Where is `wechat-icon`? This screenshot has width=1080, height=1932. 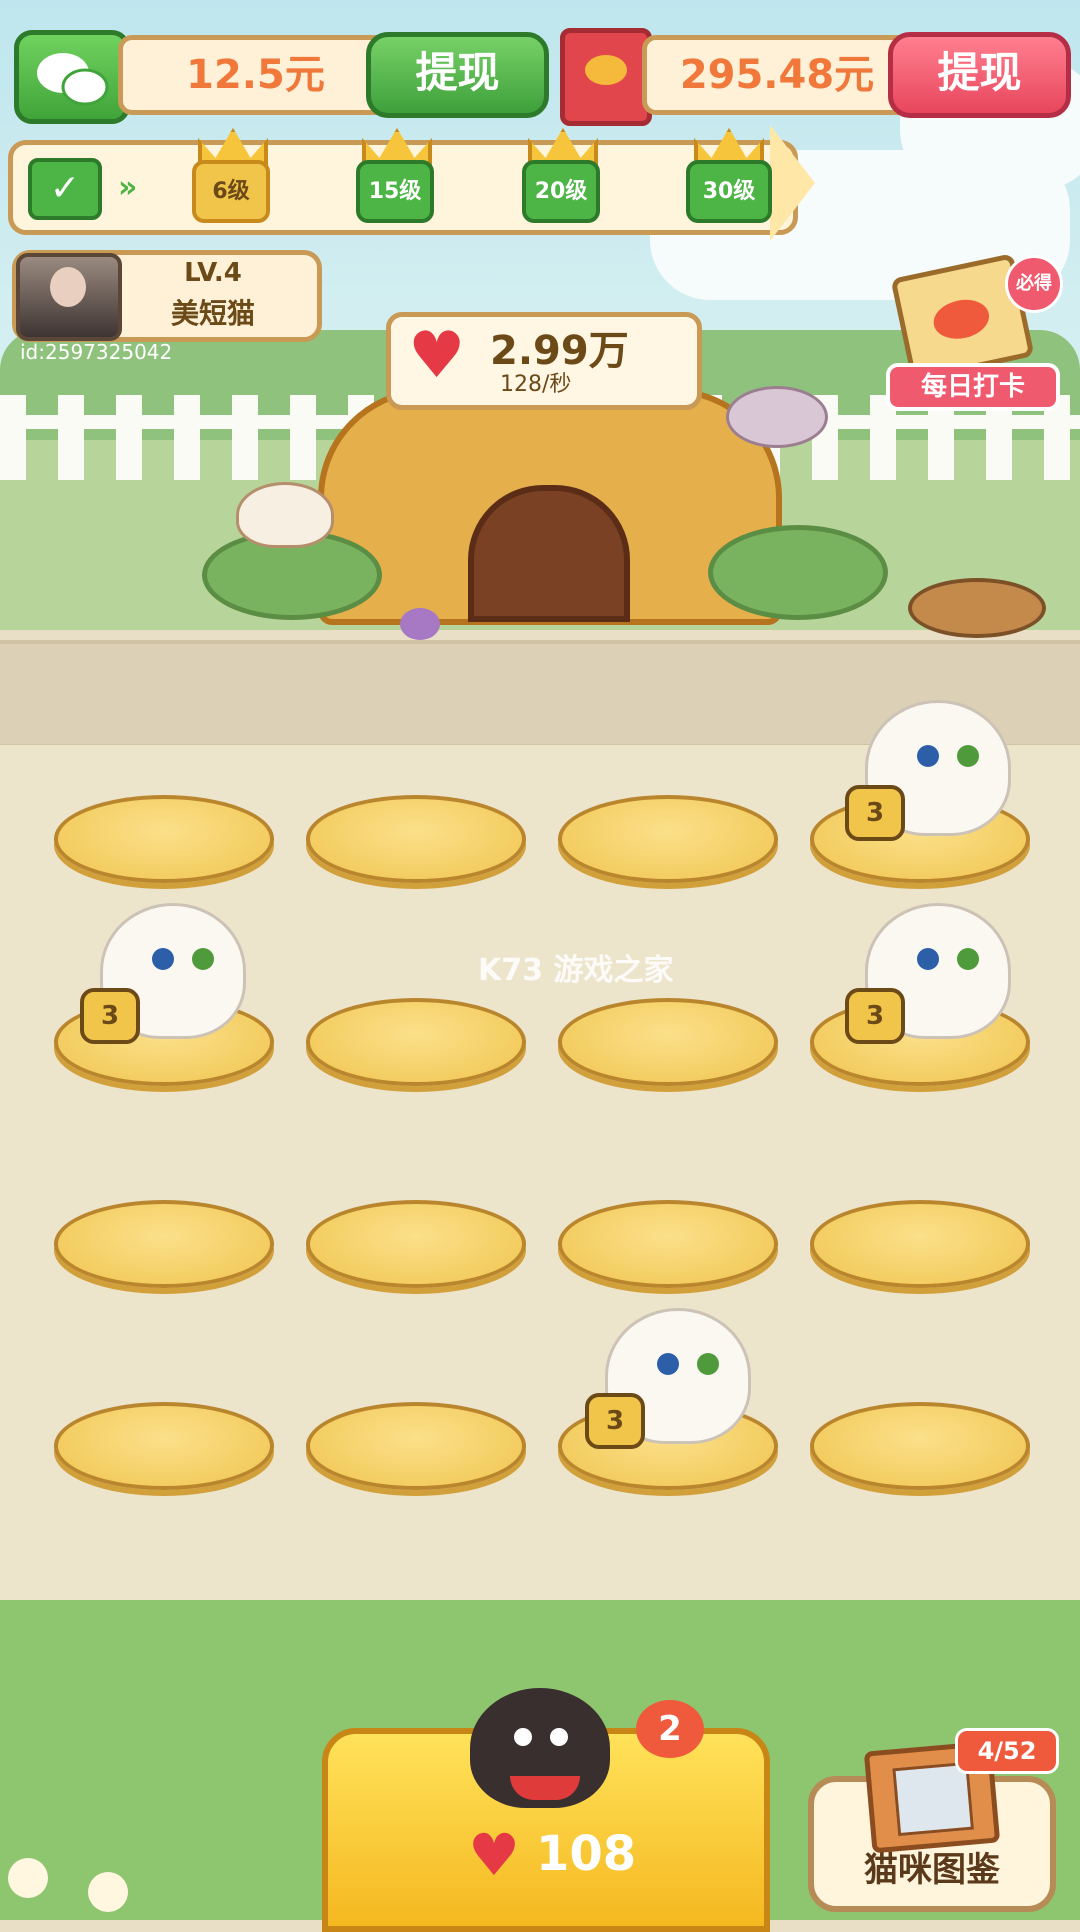 wechat-icon is located at coordinates (72, 77).